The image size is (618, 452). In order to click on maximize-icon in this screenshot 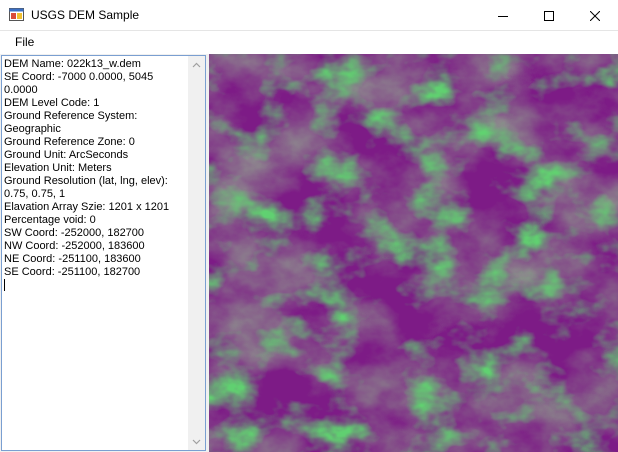, I will do `click(549, 15)`.